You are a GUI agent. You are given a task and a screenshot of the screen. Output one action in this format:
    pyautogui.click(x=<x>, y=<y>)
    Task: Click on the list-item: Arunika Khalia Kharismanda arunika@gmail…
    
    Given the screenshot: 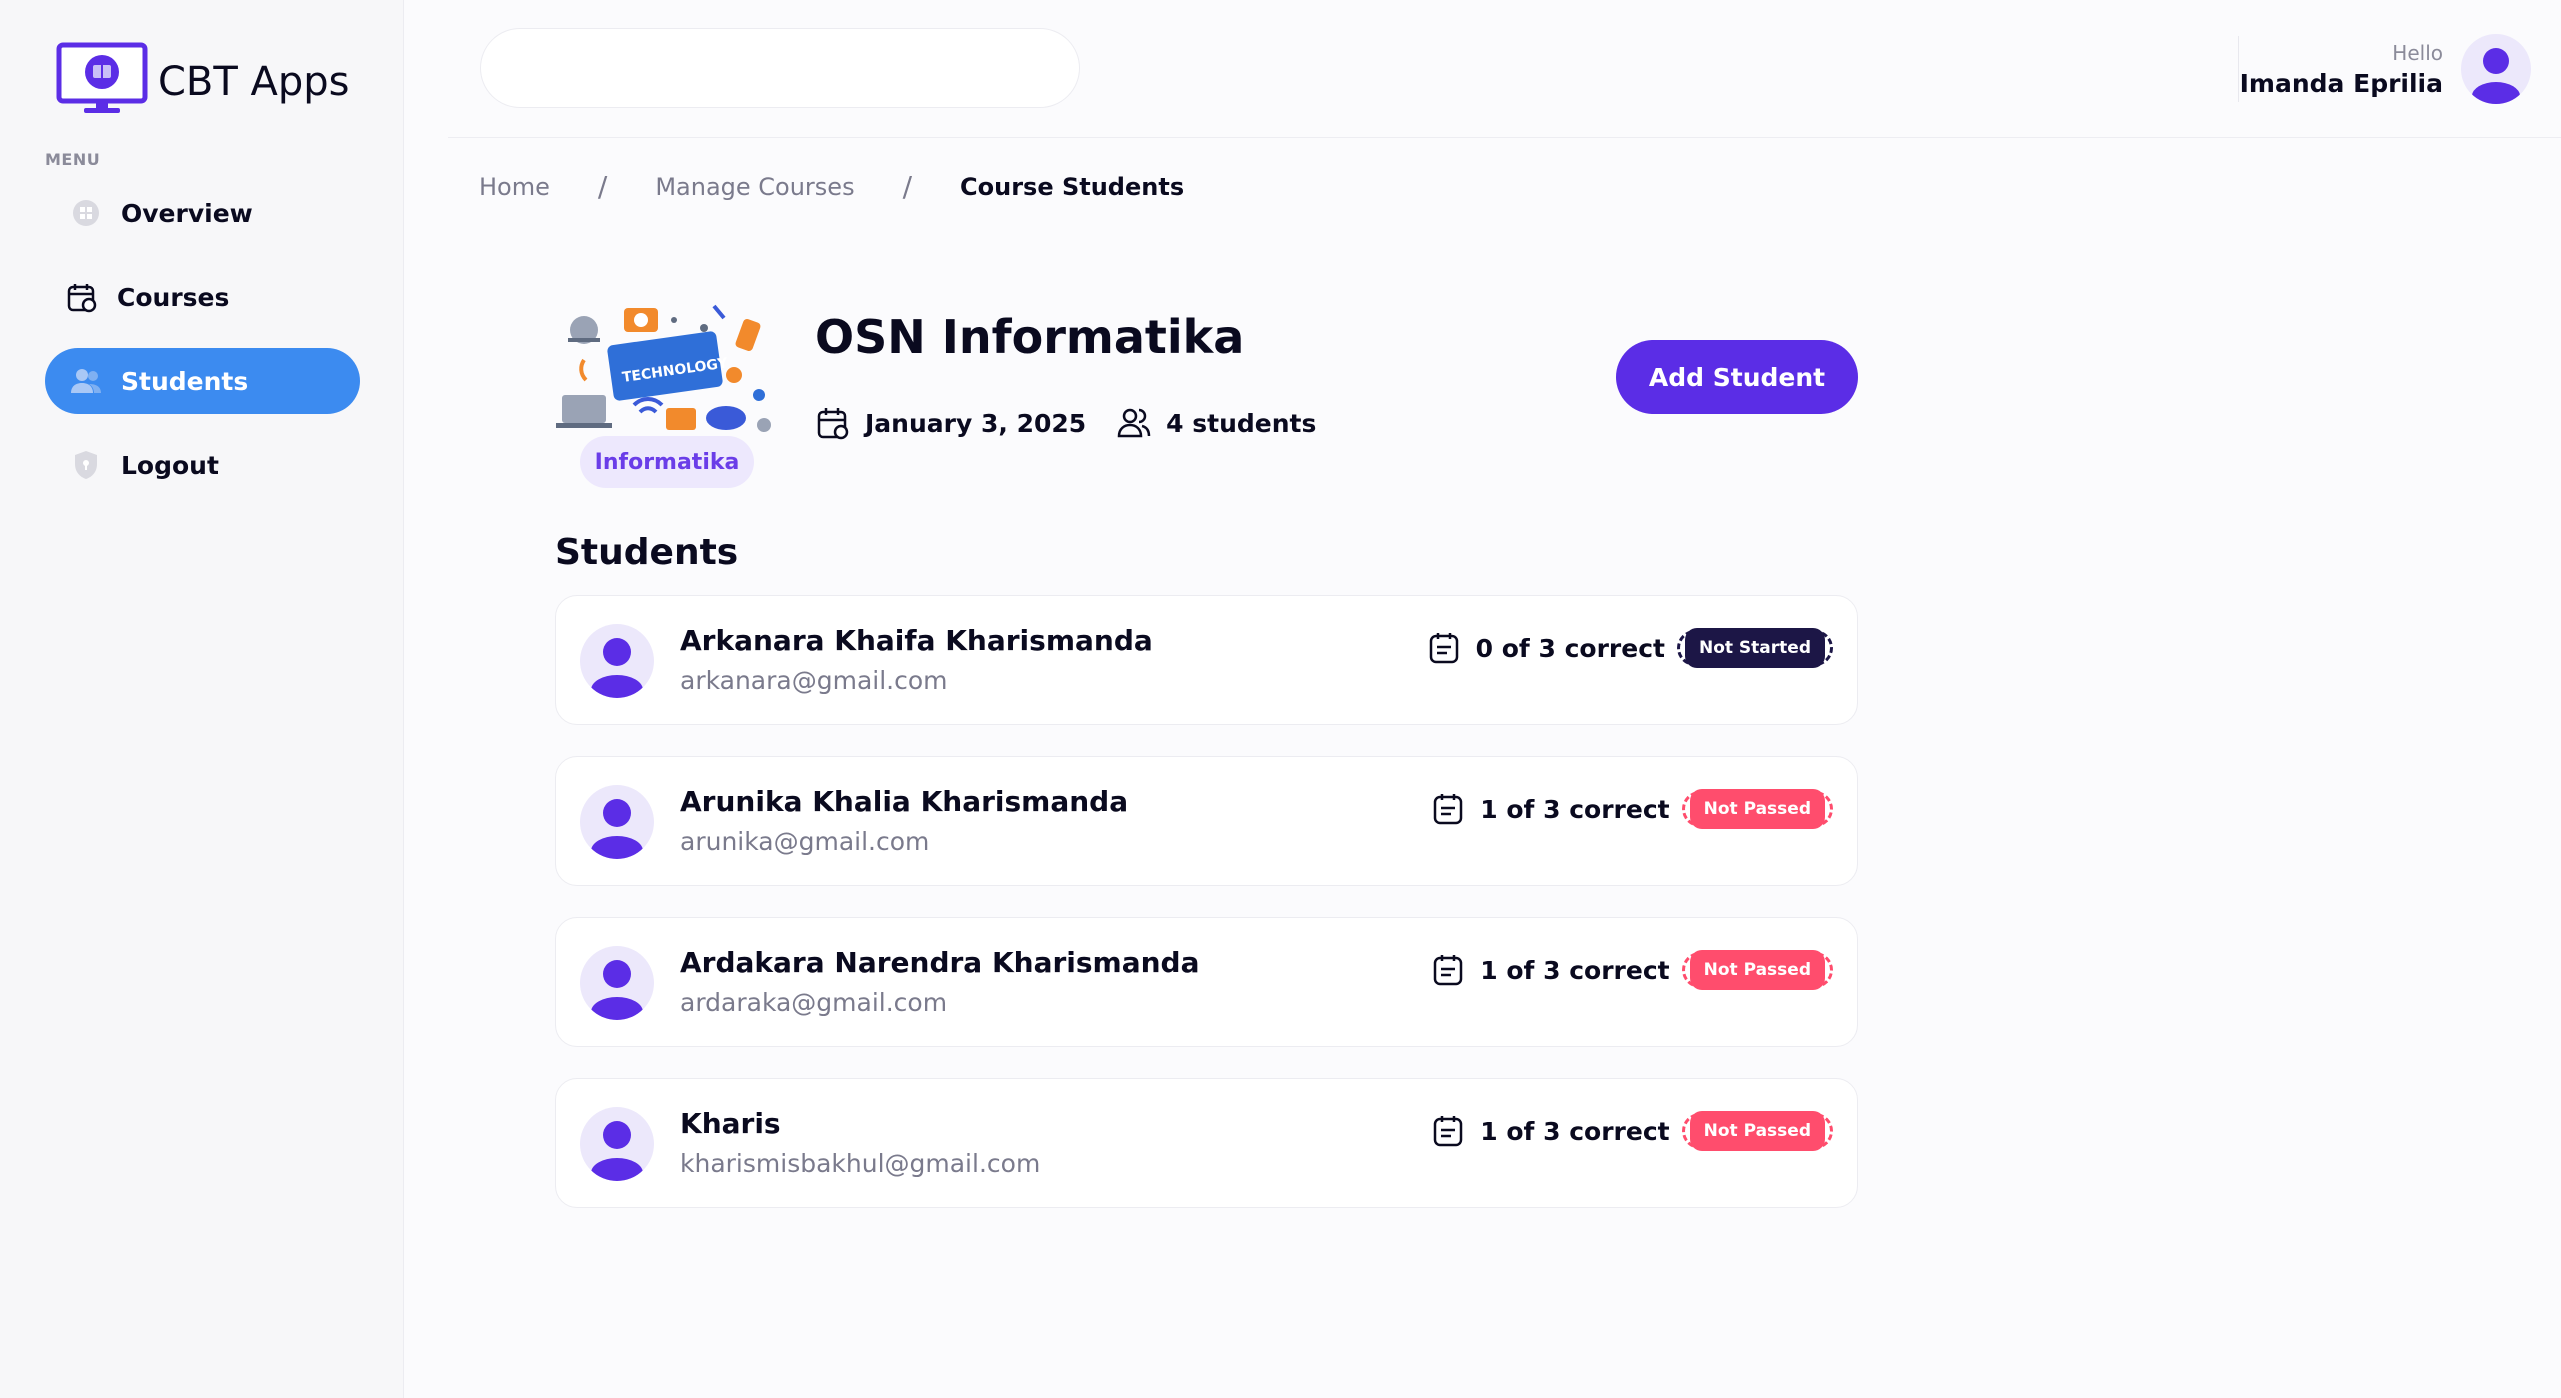 What is the action you would take?
    pyautogui.click(x=1206, y=821)
    